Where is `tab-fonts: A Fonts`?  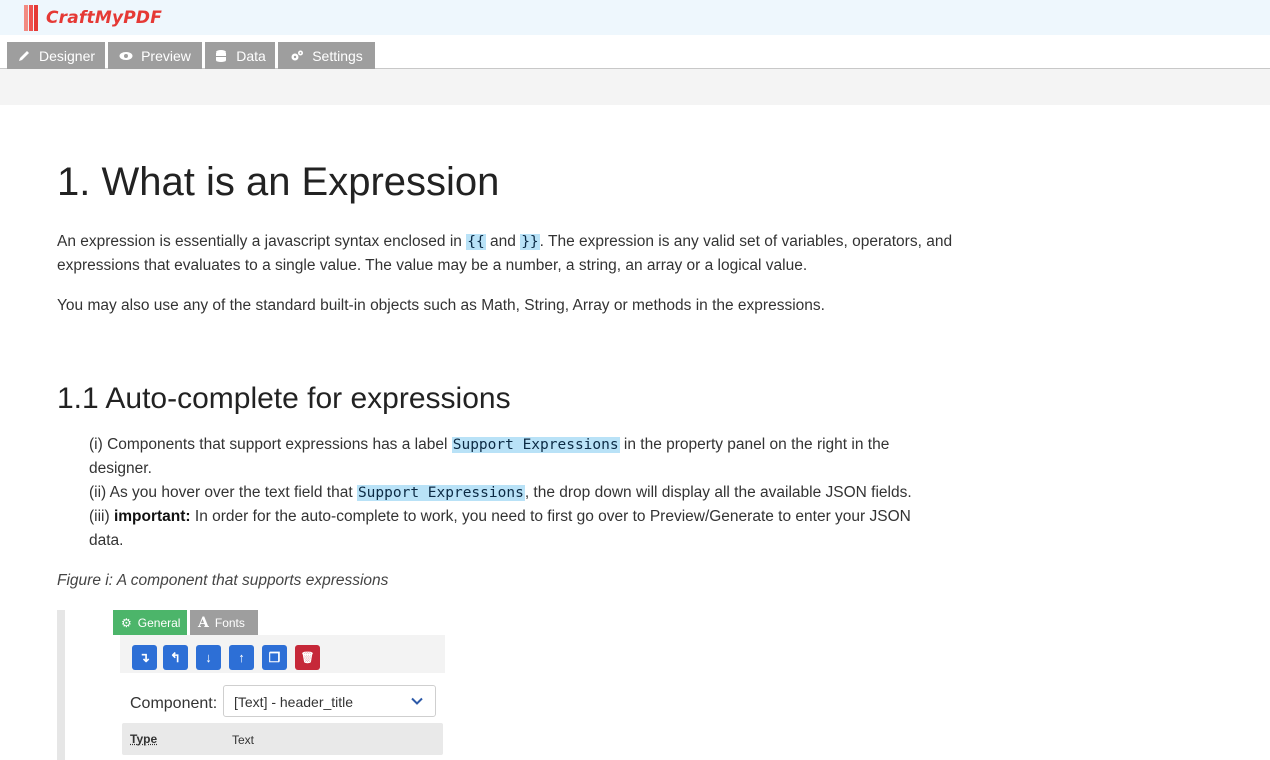
tab-fonts: A Fonts is located at coordinates (224, 622).